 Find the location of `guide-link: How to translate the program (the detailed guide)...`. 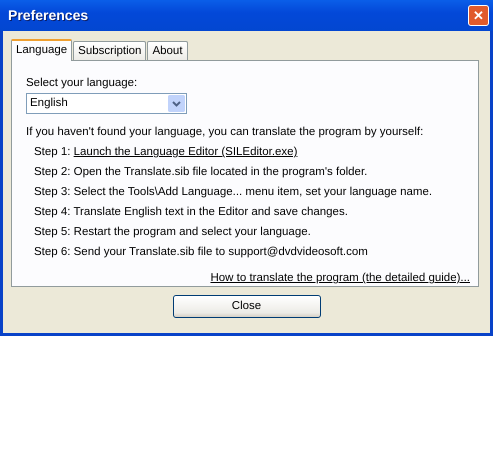

guide-link: How to translate the program (the detailed guide)... is located at coordinates (340, 279).